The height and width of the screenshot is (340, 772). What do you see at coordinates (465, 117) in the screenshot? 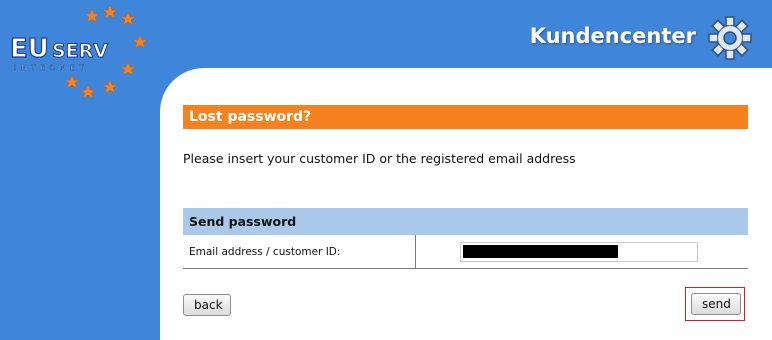
I see `section-title: Lost password?` at bounding box center [465, 117].